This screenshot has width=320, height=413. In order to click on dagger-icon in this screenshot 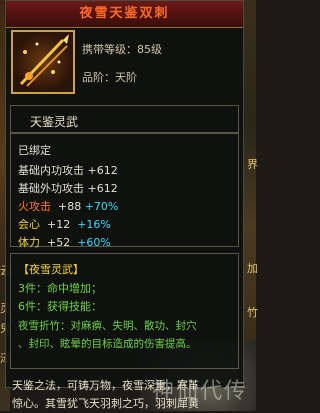, I will do `click(44, 60)`.